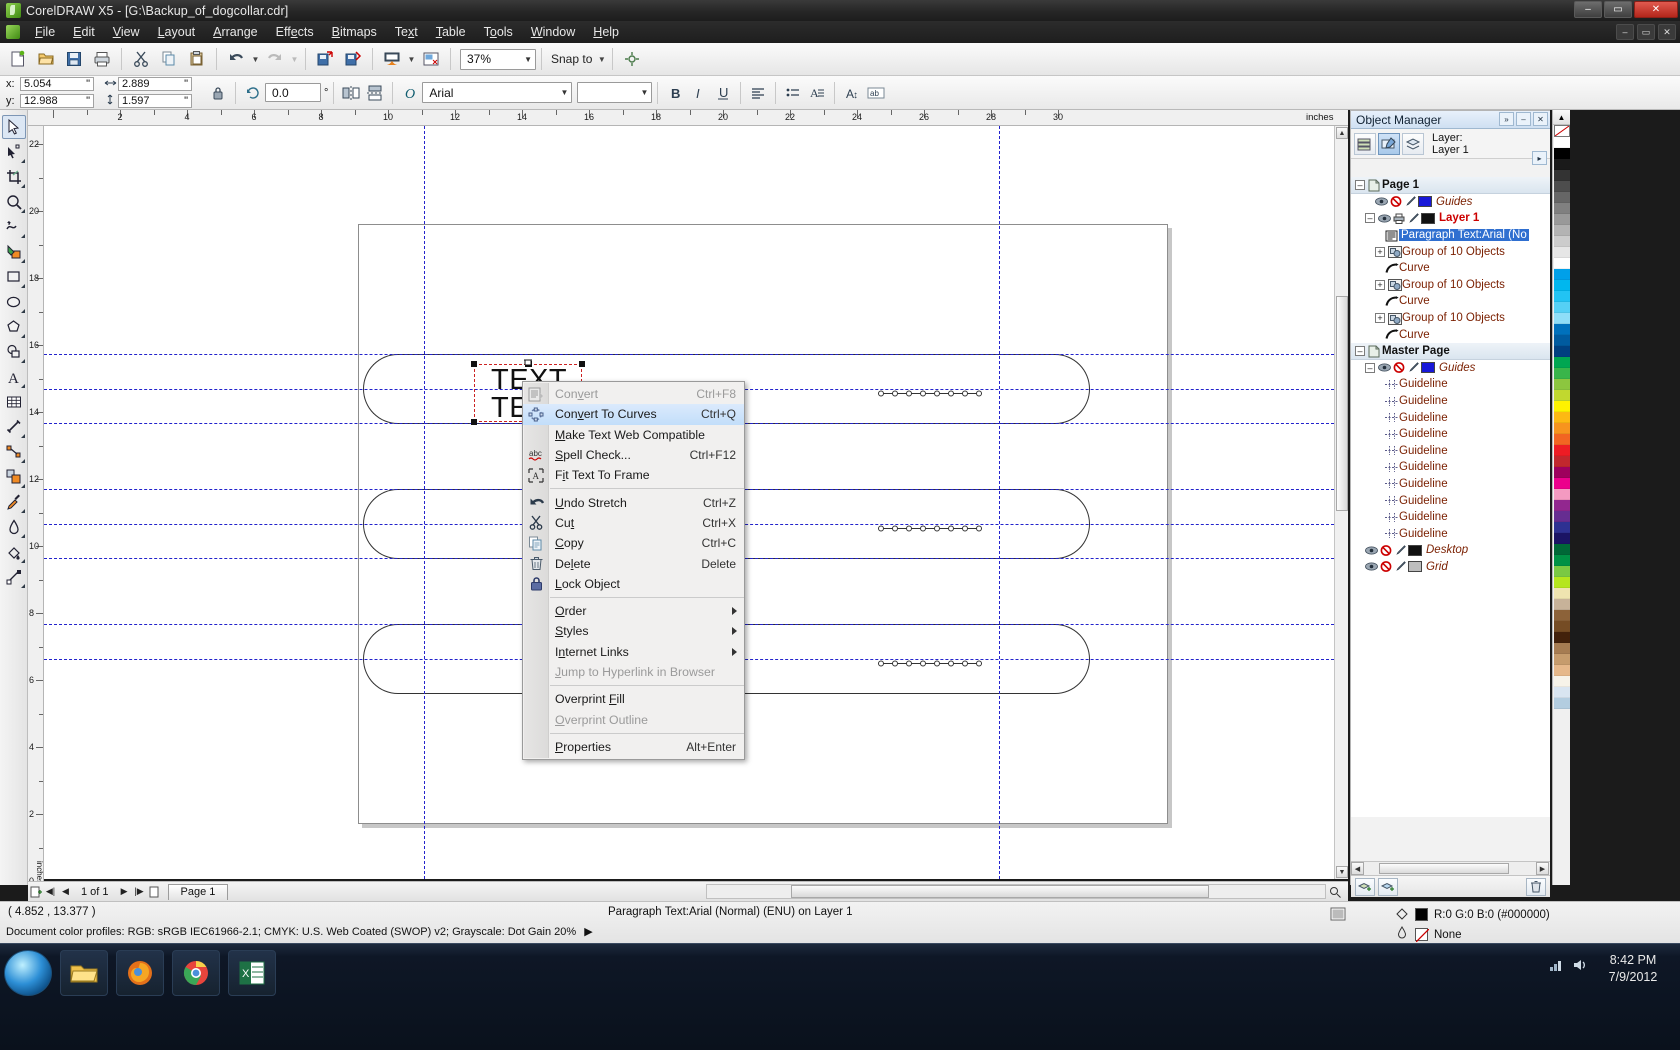 The width and height of the screenshot is (1680, 1050). Describe the element at coordinates (35, 892) in the screenshot. I see `add-page-icon` at that location.